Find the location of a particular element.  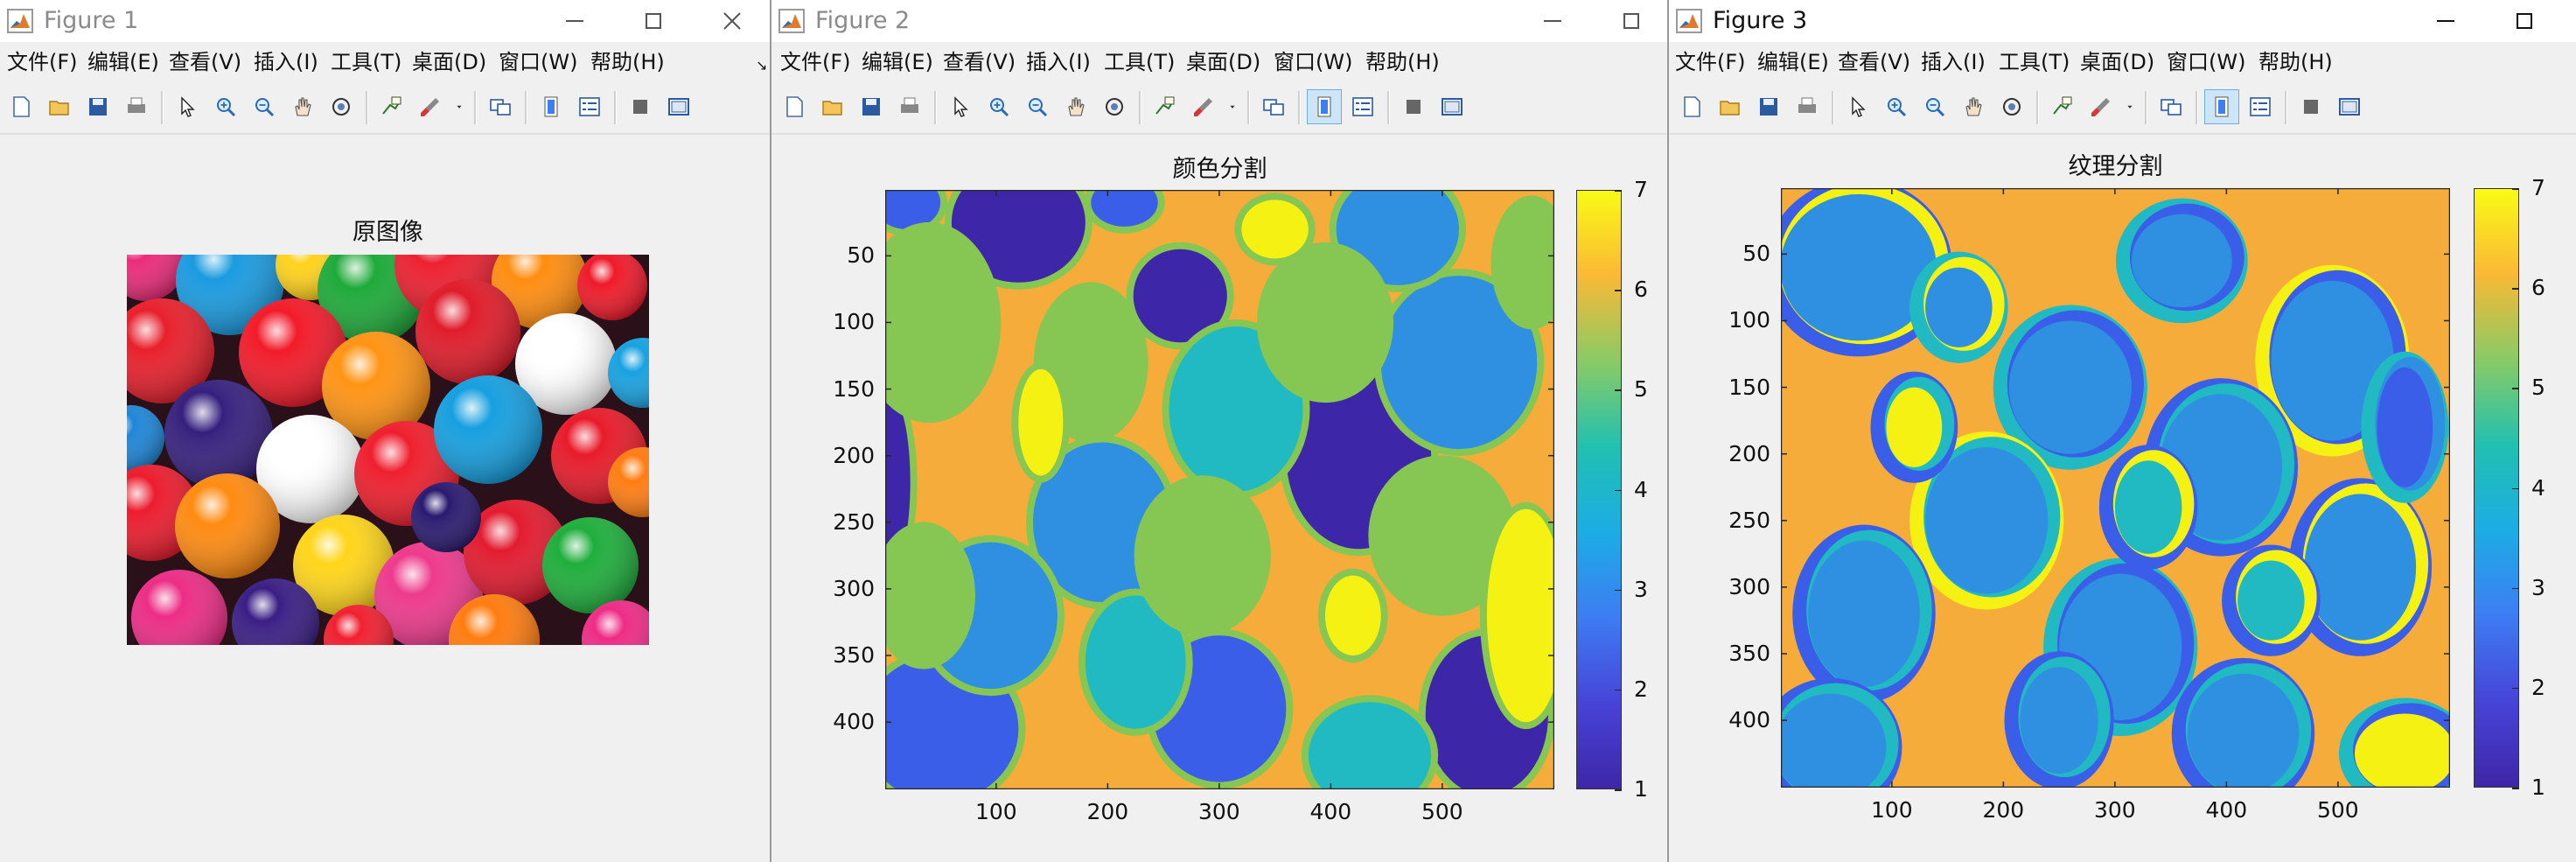

colorbar-tick-label: 7 is located at coordinates (2538, 187).